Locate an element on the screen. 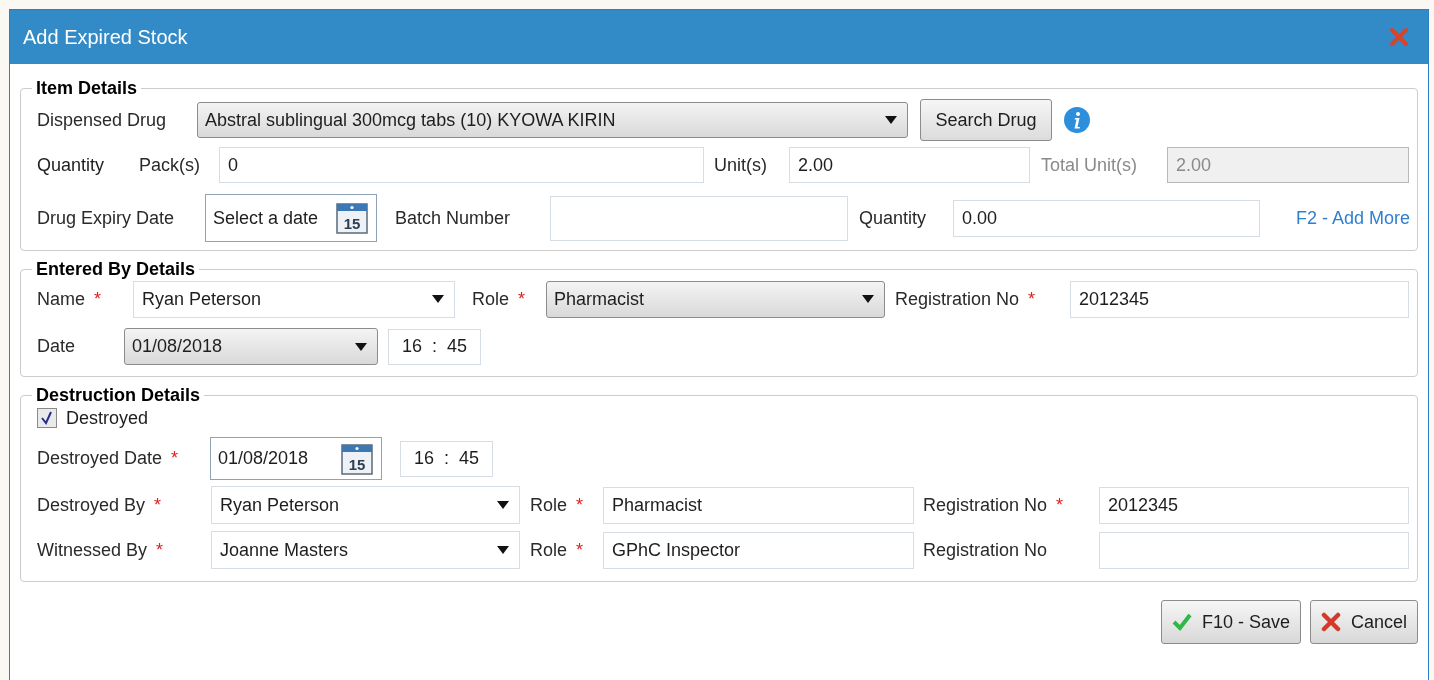 The height and width of the screenshot is (680, 1434). field-label: Name is located at coordinates (61, 299).